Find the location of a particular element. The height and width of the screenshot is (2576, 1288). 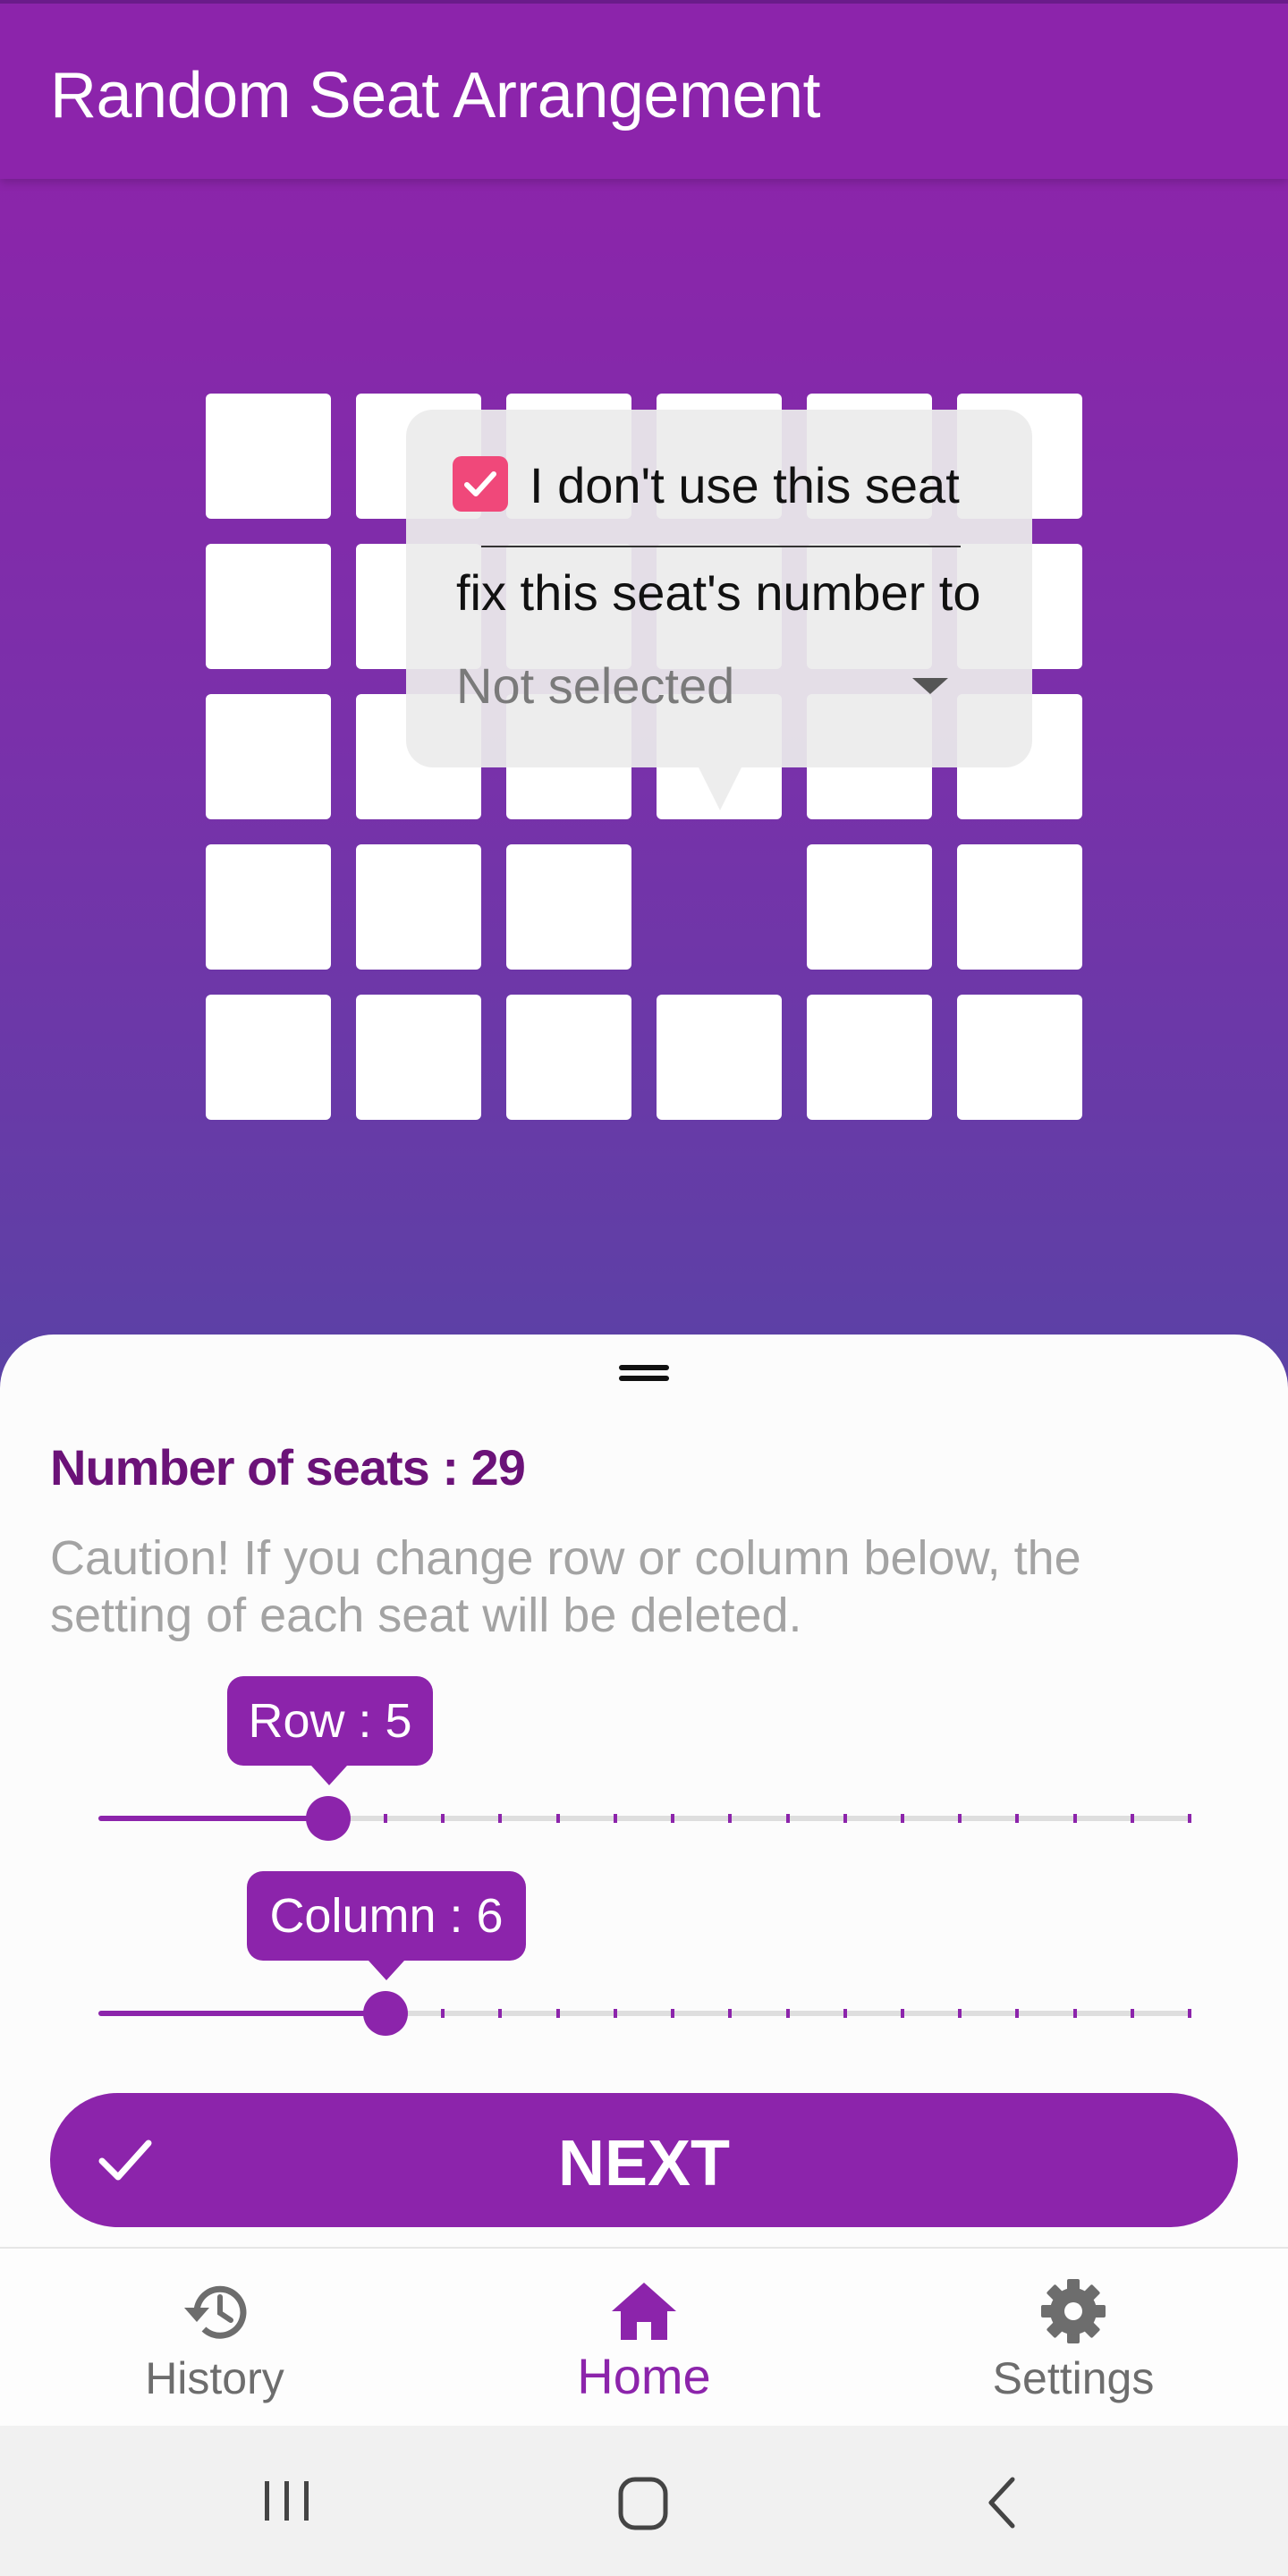

column-slider is located at coordinates (644, 2013).